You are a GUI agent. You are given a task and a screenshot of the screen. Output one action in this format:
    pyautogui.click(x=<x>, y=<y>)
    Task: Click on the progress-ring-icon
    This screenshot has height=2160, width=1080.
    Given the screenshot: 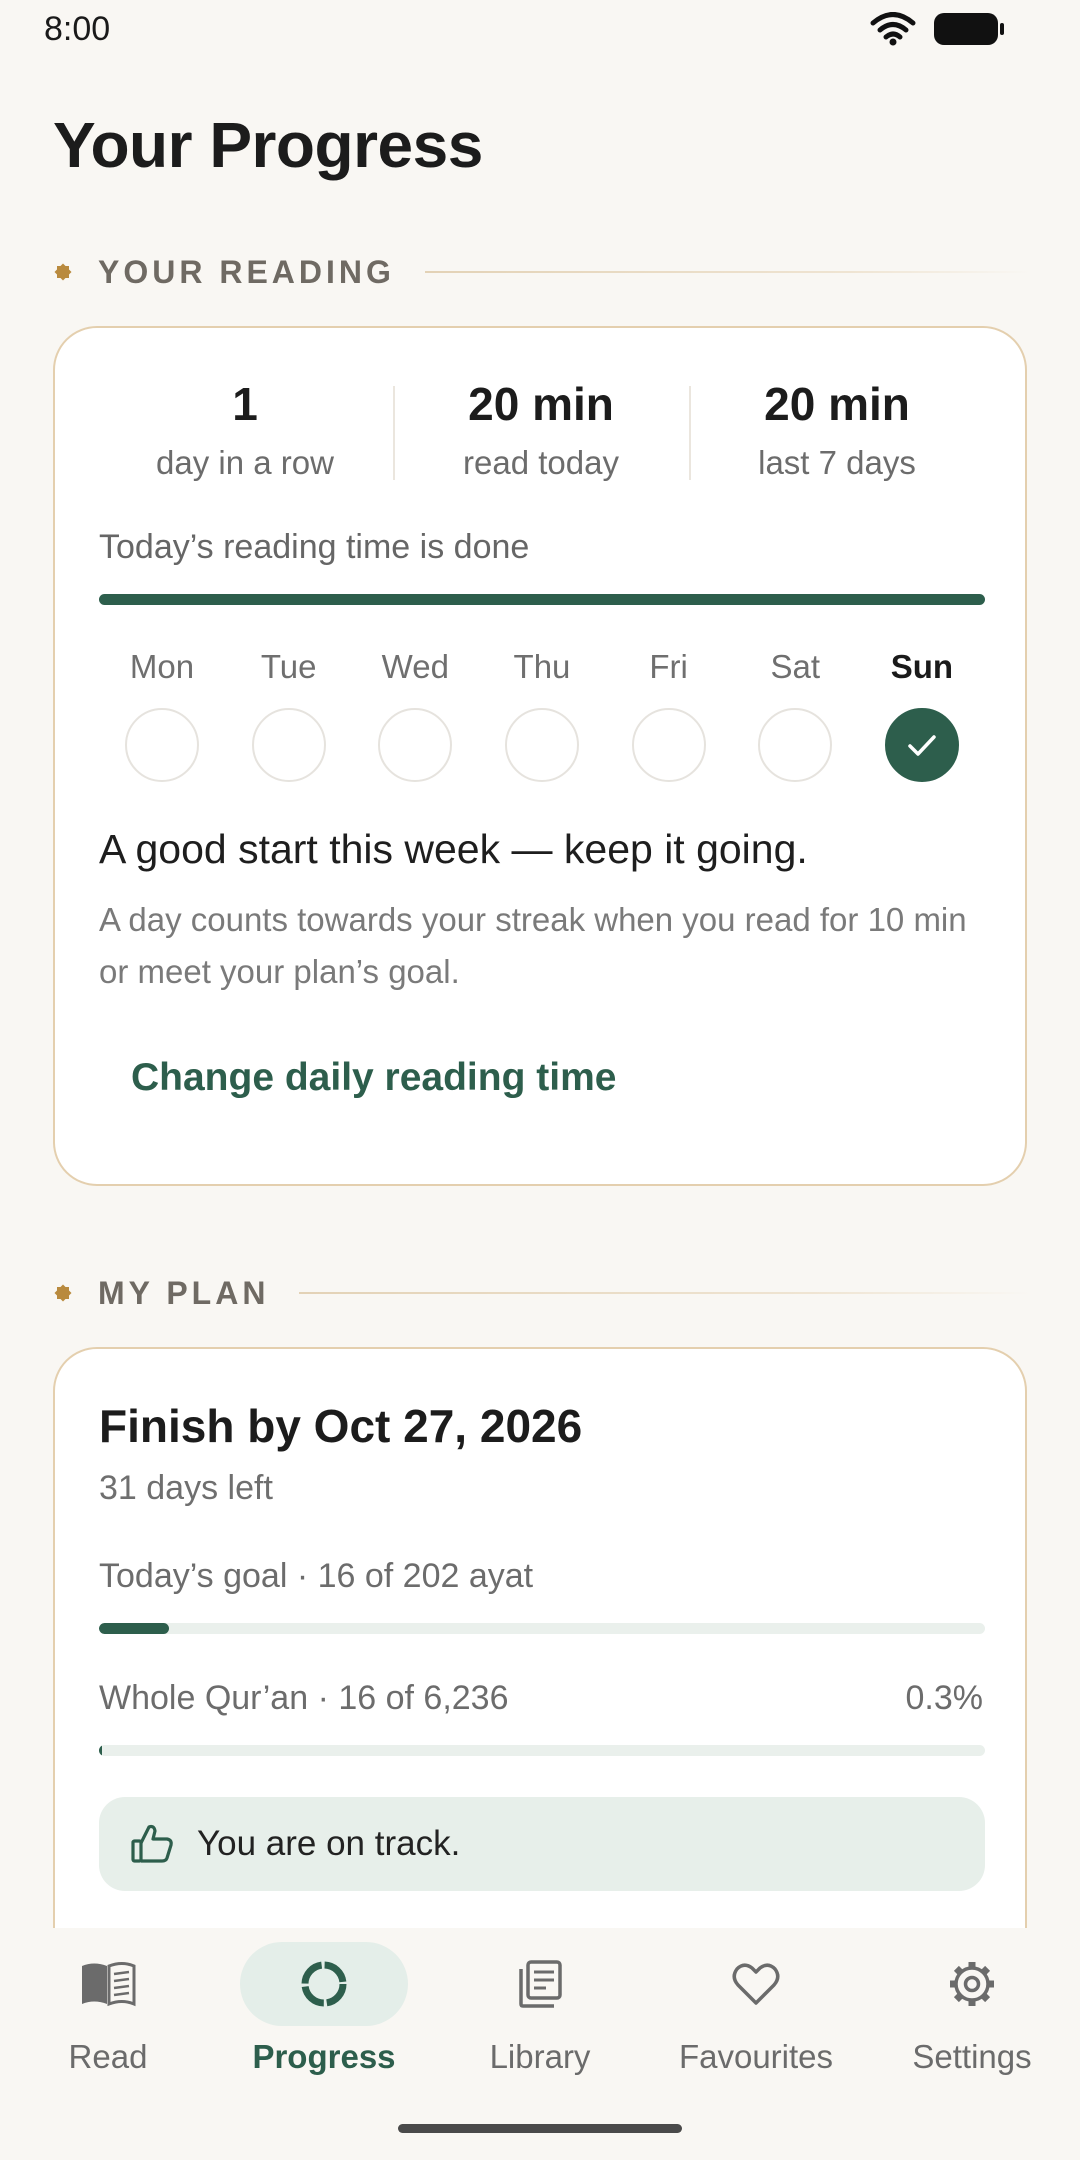 What is the action you would take?
    pyautogui.click(x=324, y=1984)
    